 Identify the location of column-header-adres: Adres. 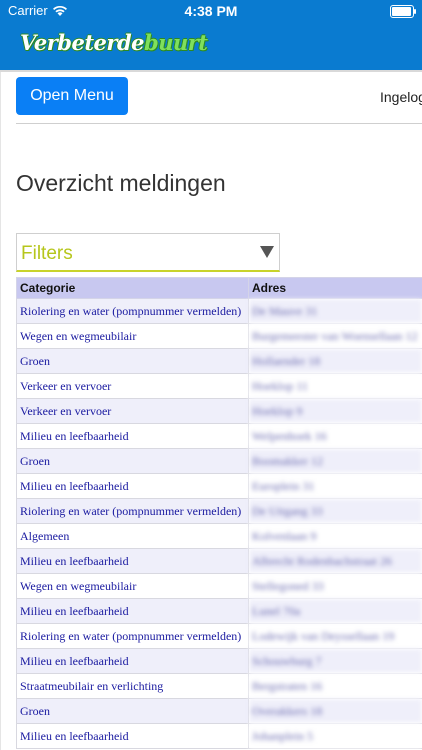
(335, 288).